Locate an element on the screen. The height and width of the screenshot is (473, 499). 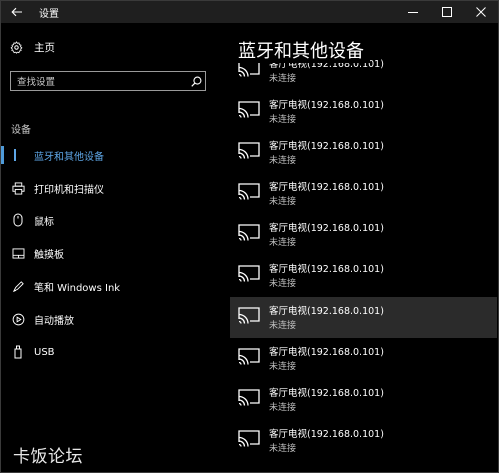
usb-icon is located at coordinates (18, 352).